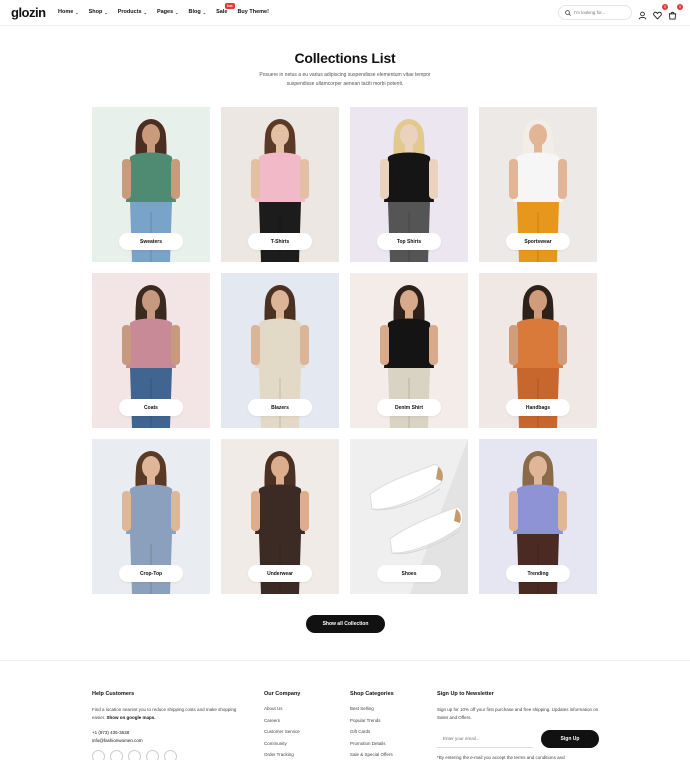  I want to click on nav-item-shop: Shop ⌄, so click(98, 12).